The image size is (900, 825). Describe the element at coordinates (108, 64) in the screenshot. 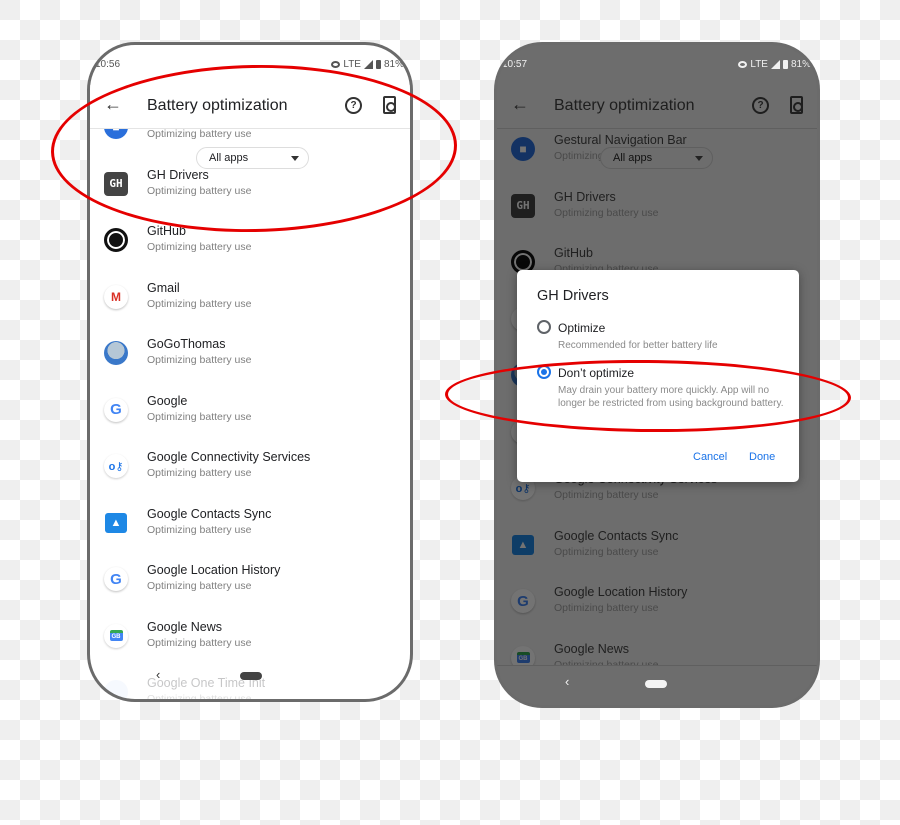

I see `status-time: 10:56` at that location.